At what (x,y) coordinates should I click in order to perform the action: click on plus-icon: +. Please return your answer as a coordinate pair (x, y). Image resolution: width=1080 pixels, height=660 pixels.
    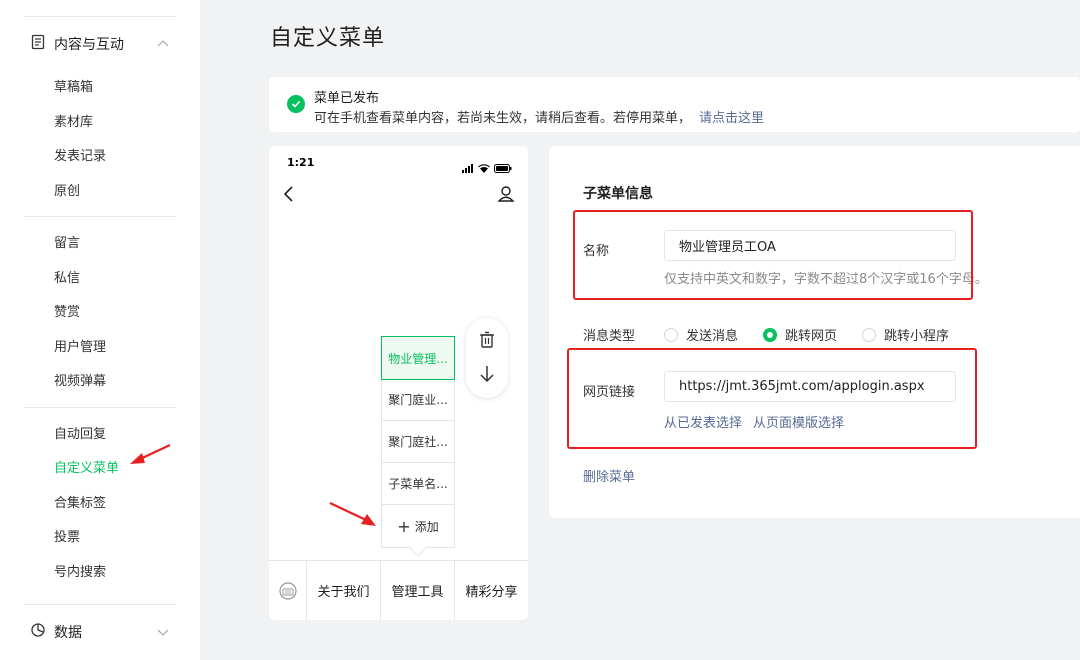
    Looking at the image, I should click on (404, 526).